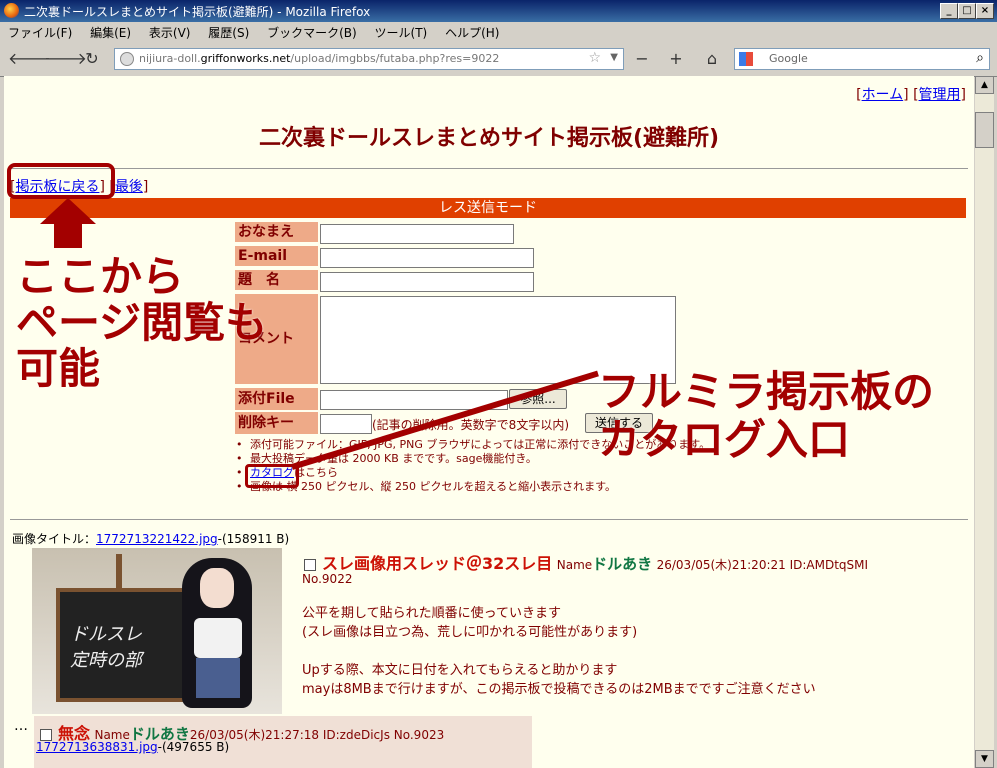 The width and height of the screenshot is (997, 768). Describe the element at coordinates (985, 11) in the screenshot. I see `close-icon: ×` at that location.